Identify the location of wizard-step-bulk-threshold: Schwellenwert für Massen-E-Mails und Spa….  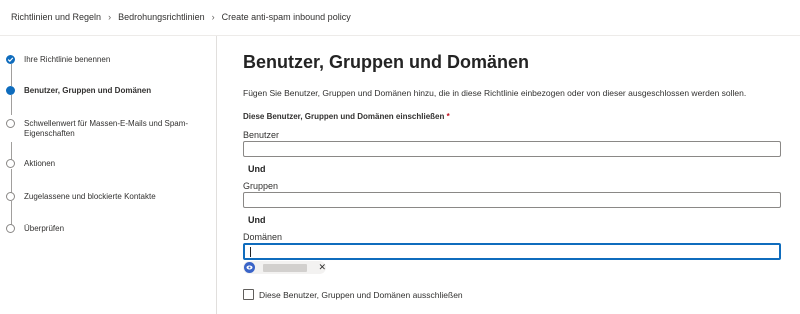
(102, 129).